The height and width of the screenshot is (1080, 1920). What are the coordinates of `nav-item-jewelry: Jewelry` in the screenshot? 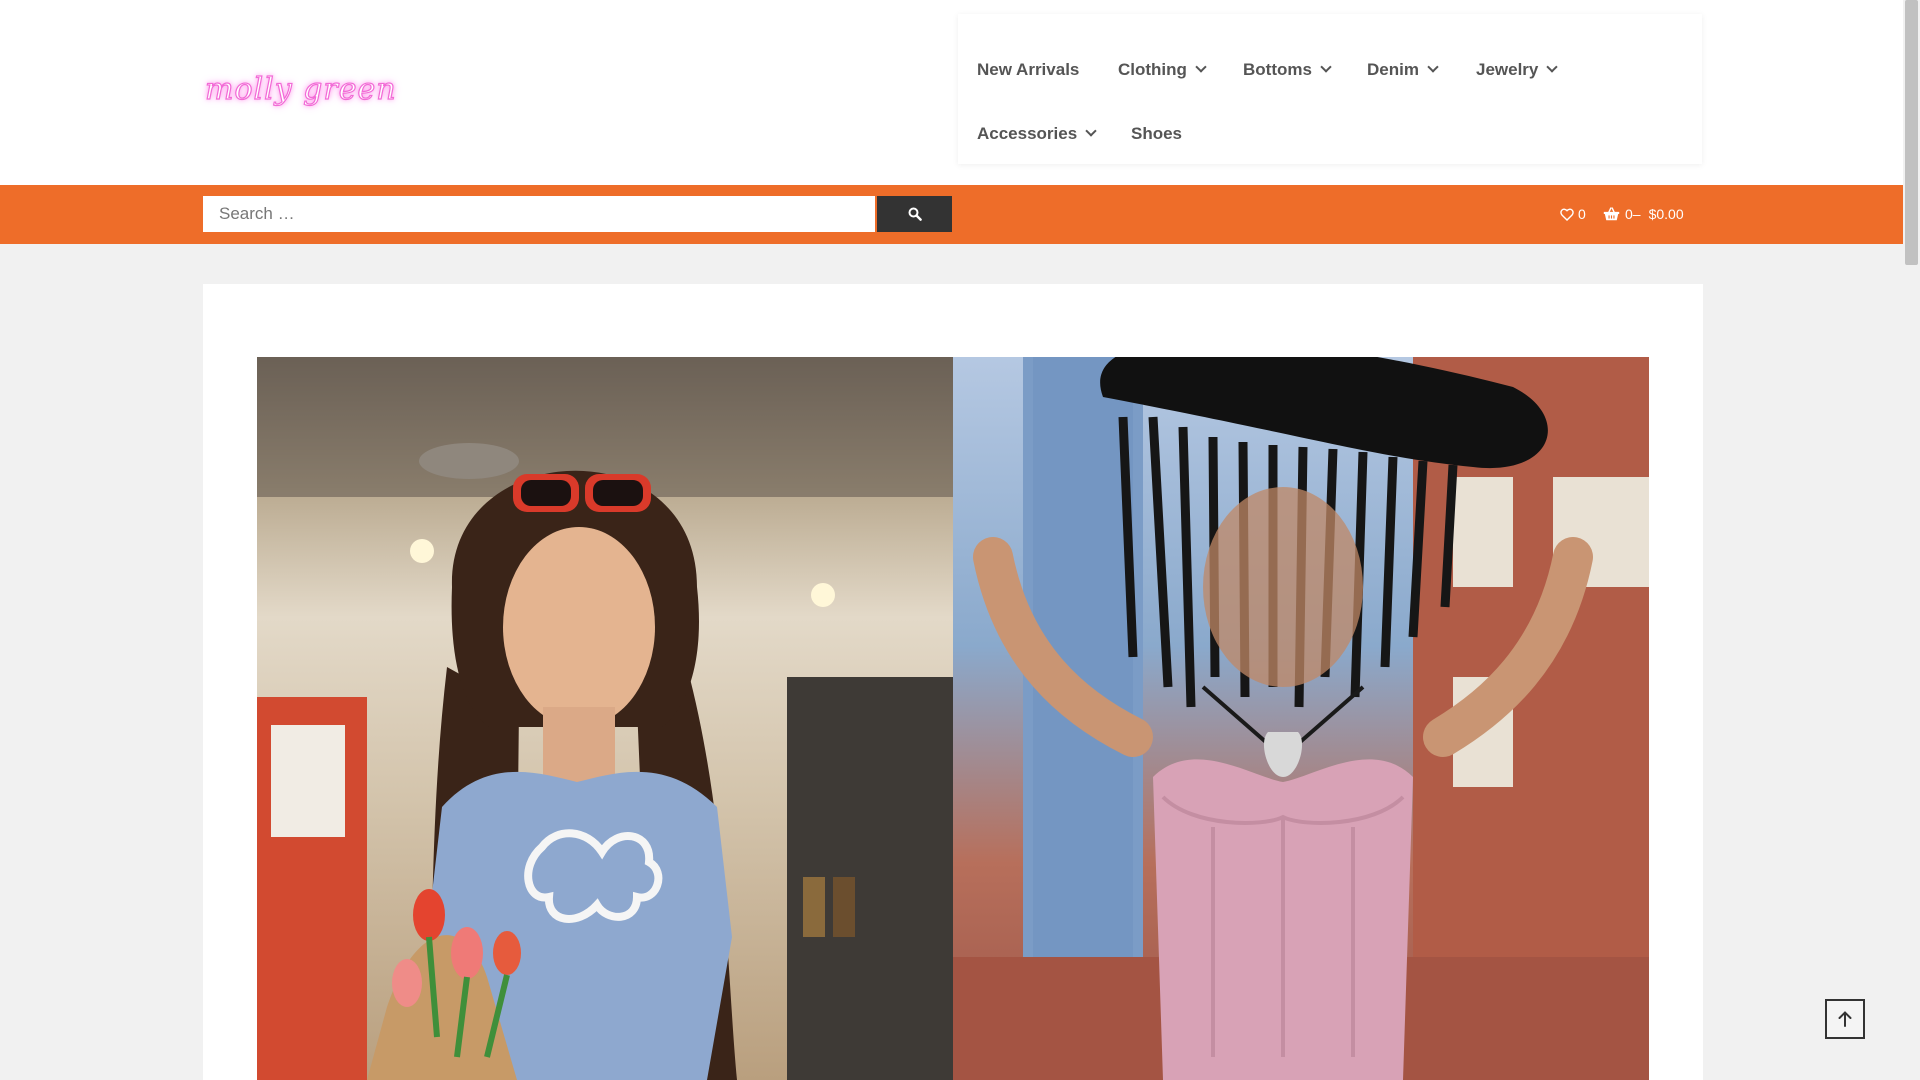 It's located at (1517, 70).